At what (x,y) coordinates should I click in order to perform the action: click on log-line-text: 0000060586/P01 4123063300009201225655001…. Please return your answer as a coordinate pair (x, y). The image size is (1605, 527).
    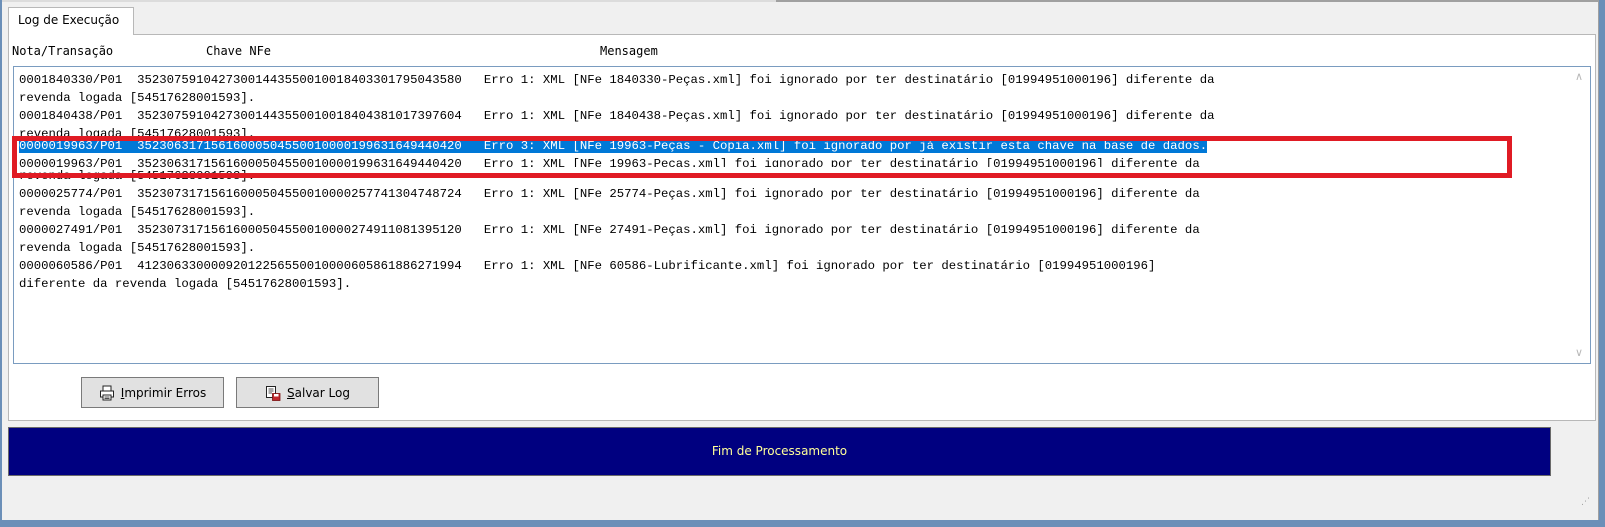
    Looking at the image, I should click on (587, 266).